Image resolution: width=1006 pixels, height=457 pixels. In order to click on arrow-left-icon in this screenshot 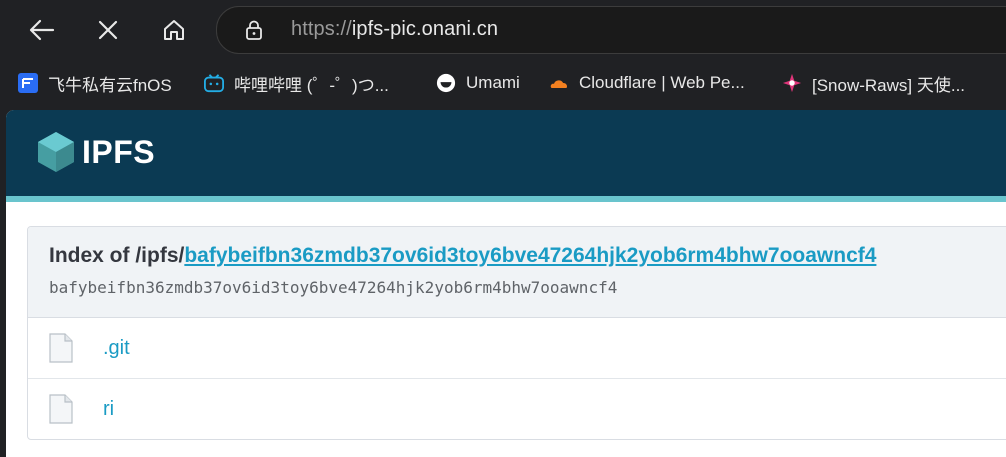, I will do `click(42, 30)`.